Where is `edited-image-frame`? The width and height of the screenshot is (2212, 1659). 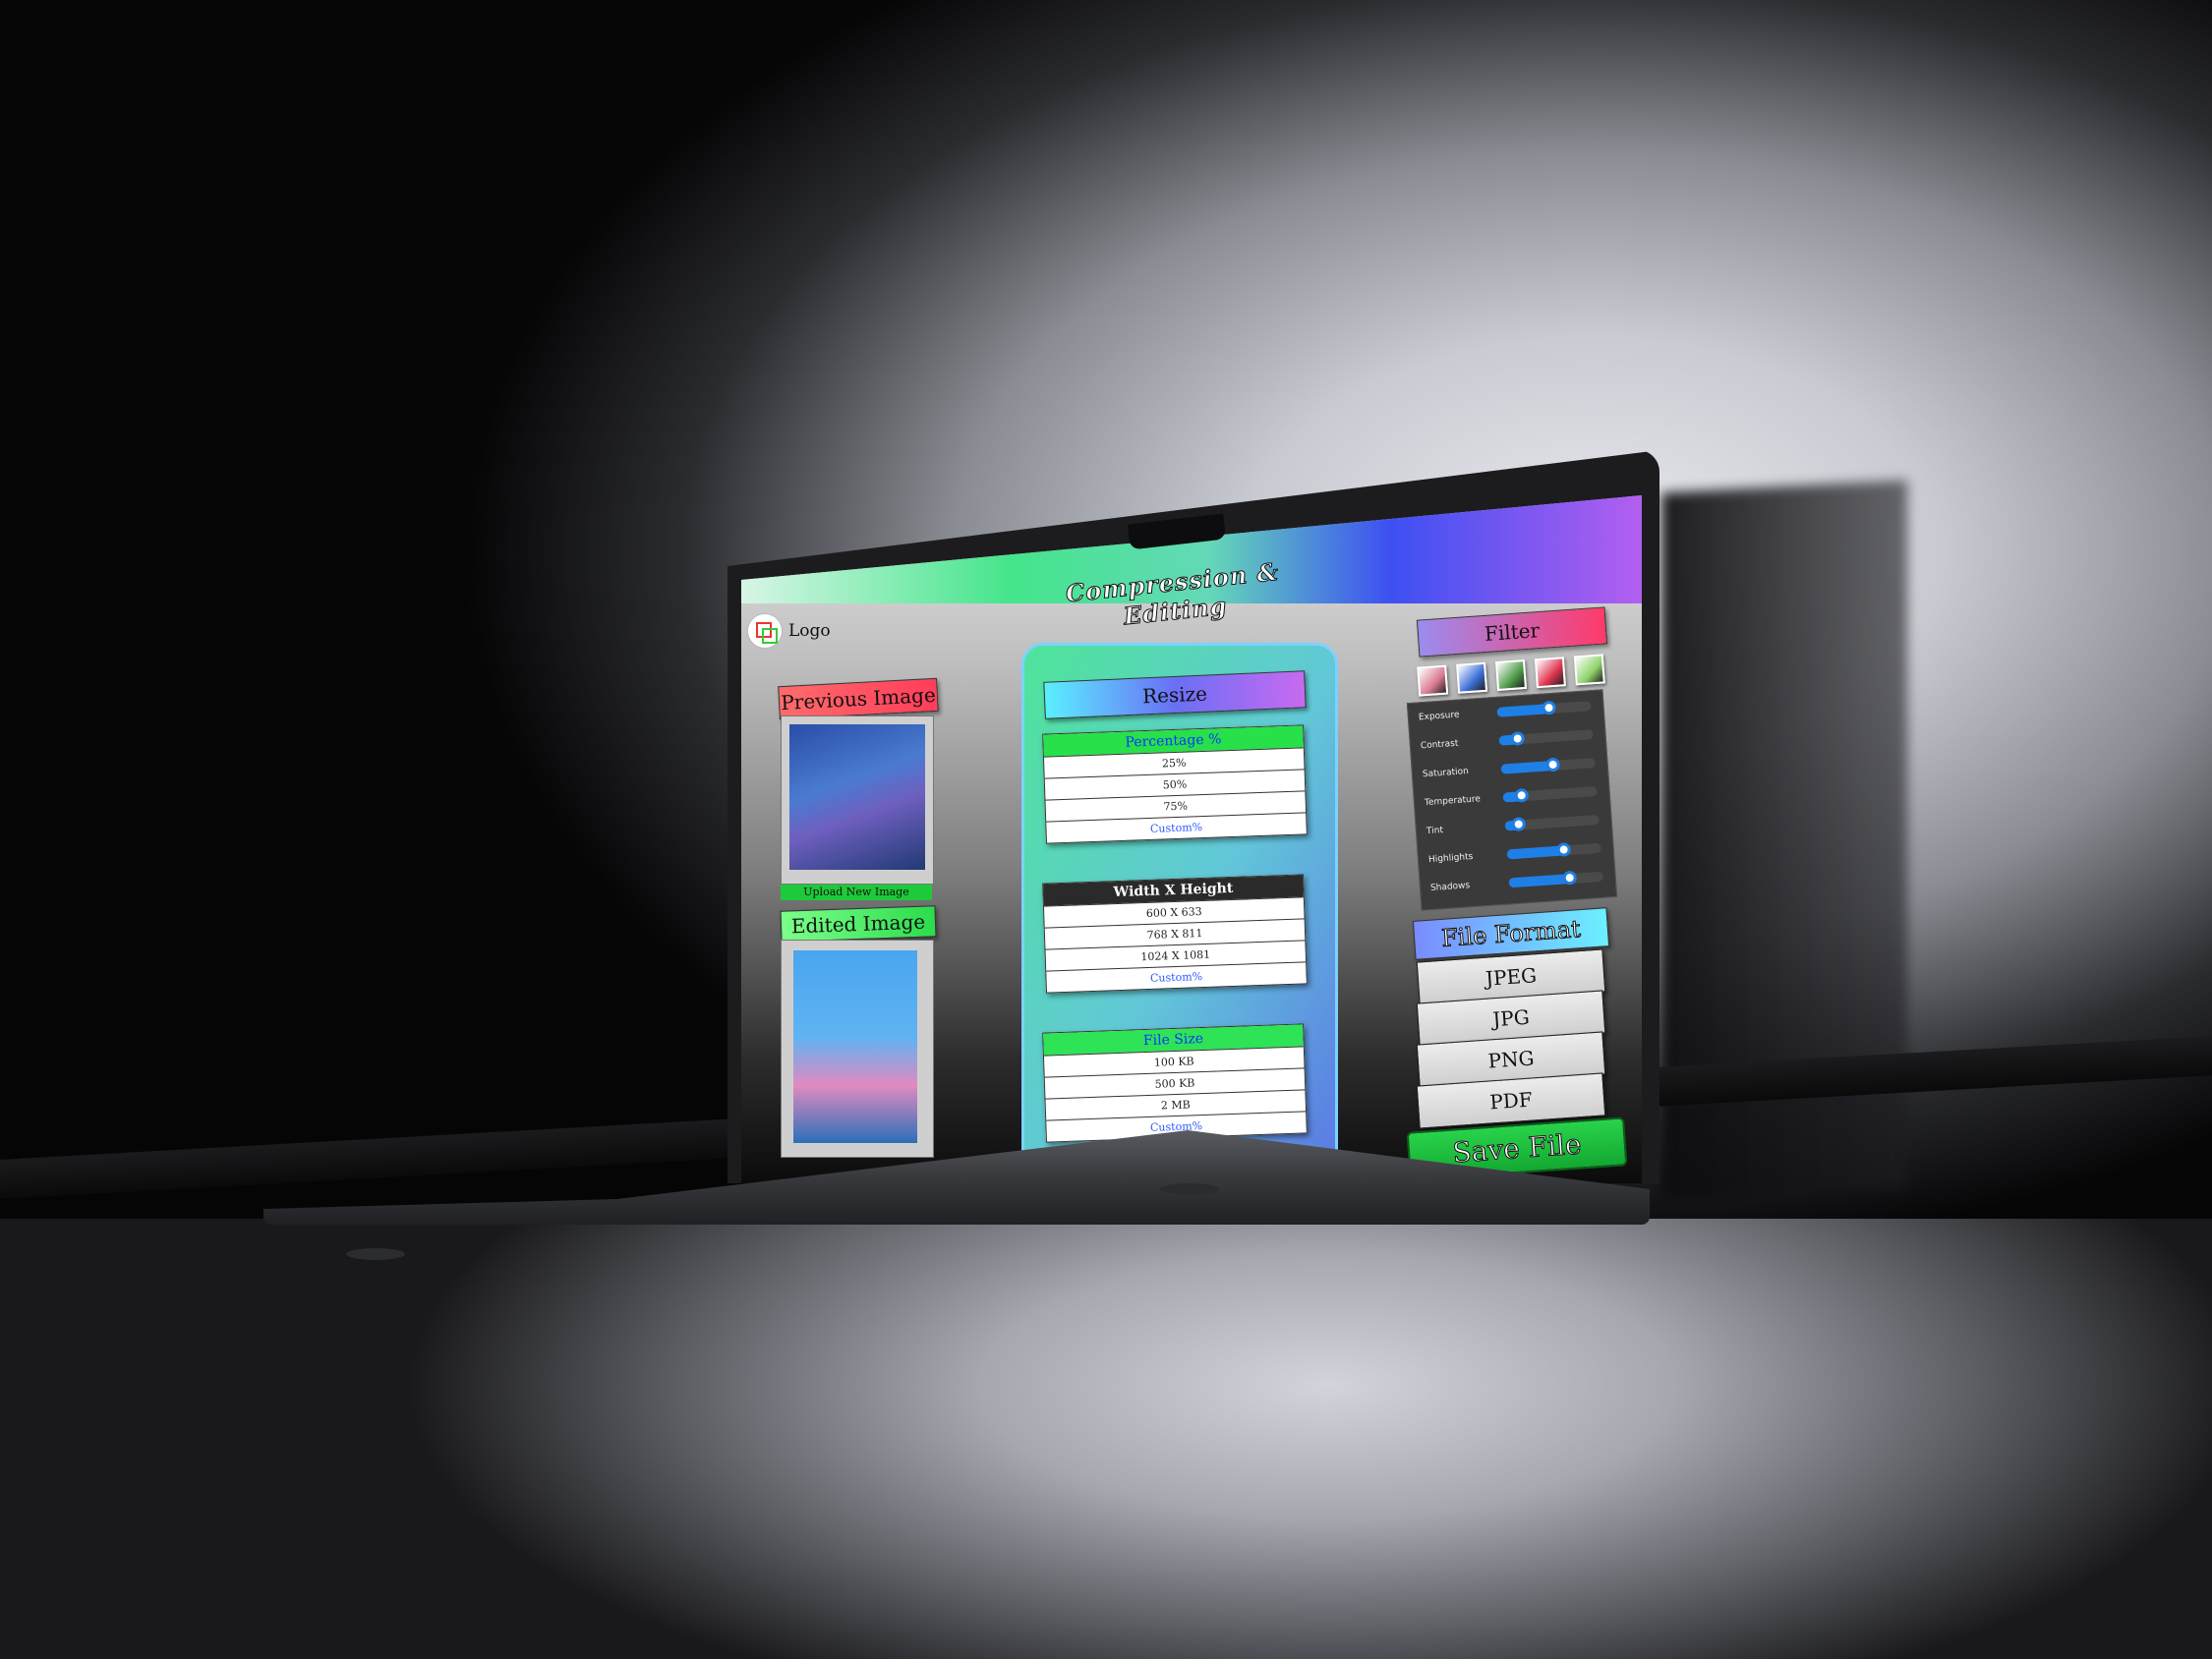
edited-image-frame is located at coordinates (858, 1049).